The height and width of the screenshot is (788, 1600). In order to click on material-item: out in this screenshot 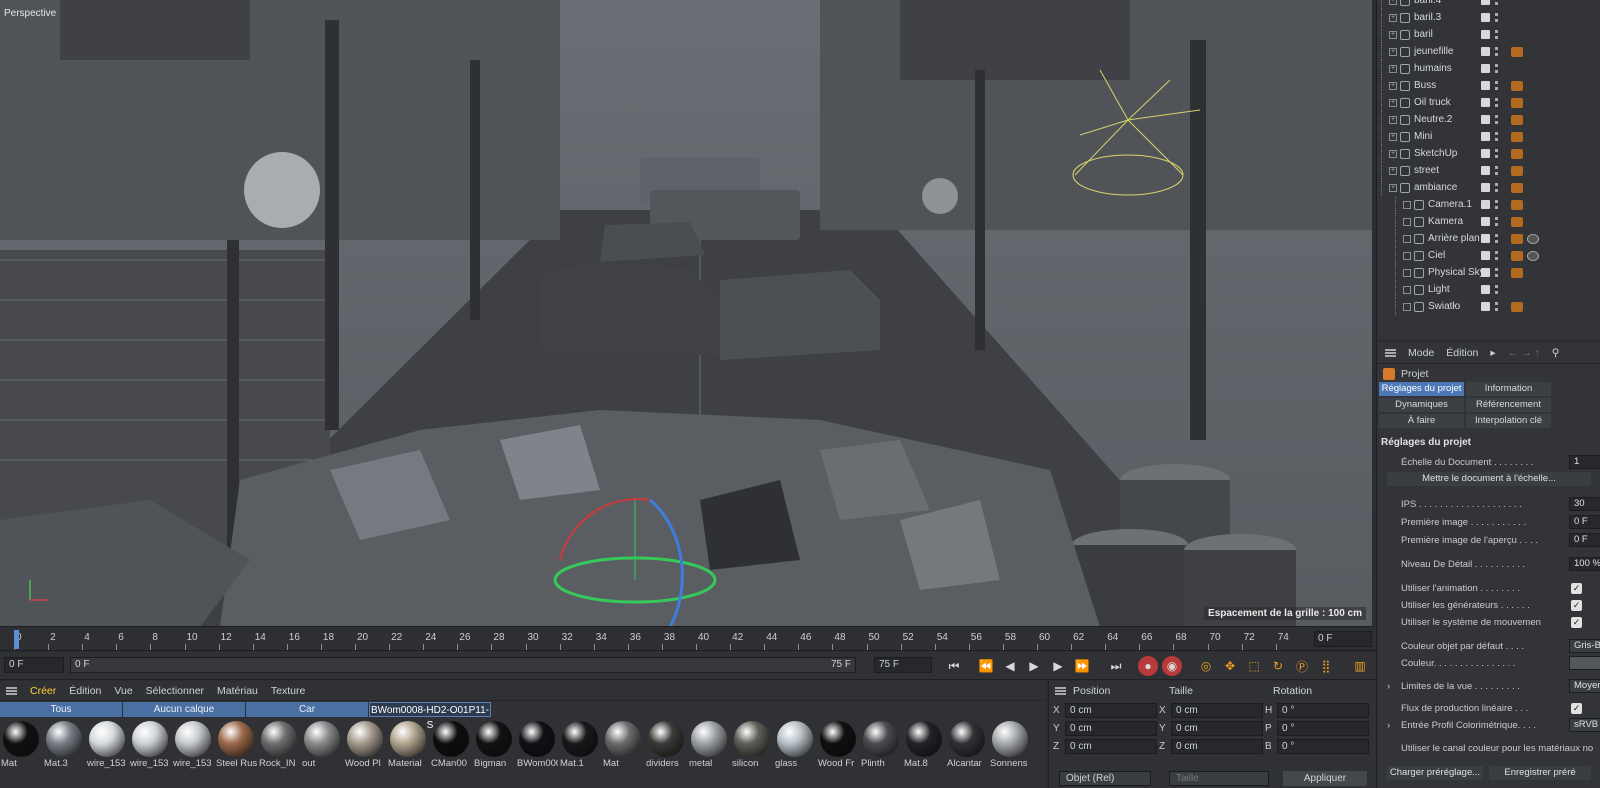, I will do `click(322, 753)`.